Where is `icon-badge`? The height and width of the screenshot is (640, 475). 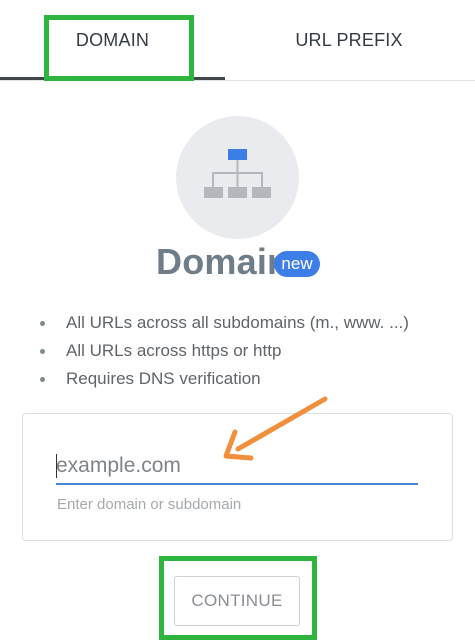
icon-badge is located at coordinates (237, 177).